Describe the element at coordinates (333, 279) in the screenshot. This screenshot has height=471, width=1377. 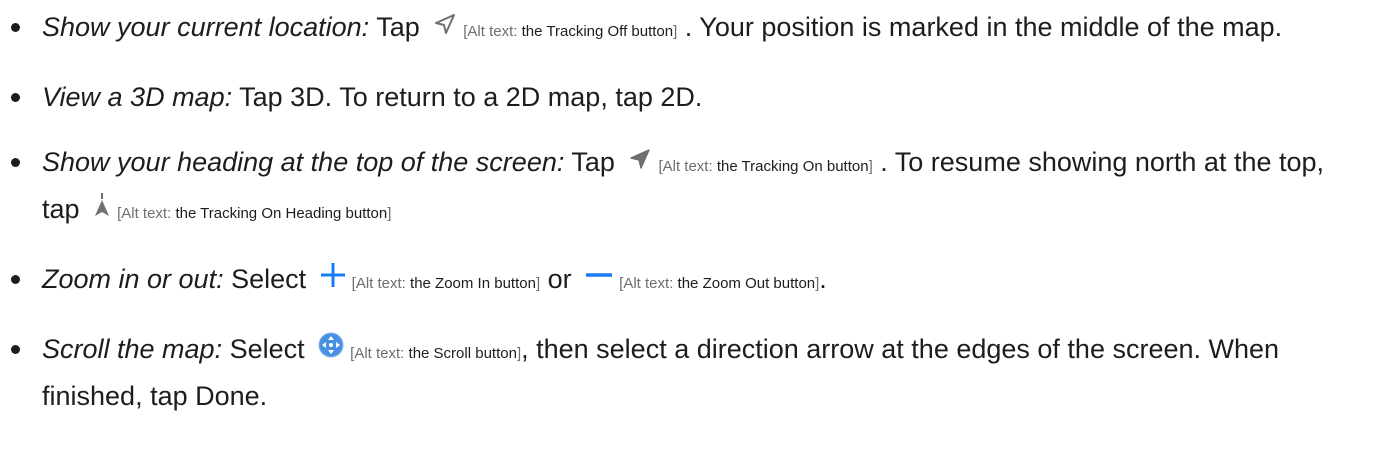
I see `zoom-in-plus-icon` at that location.